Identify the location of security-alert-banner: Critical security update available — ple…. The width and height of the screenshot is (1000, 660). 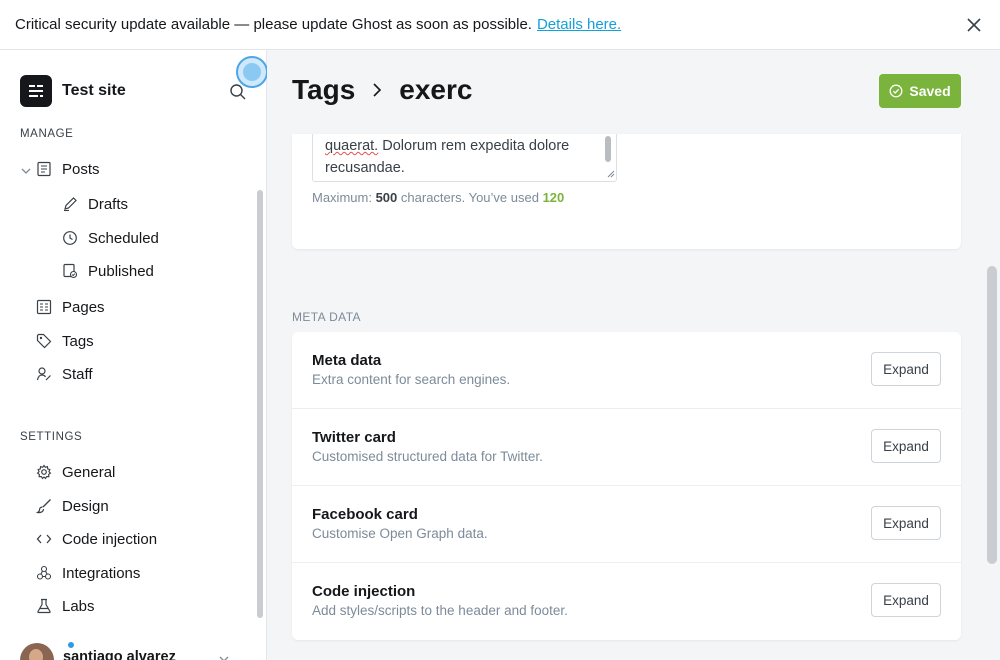
(500, 25).